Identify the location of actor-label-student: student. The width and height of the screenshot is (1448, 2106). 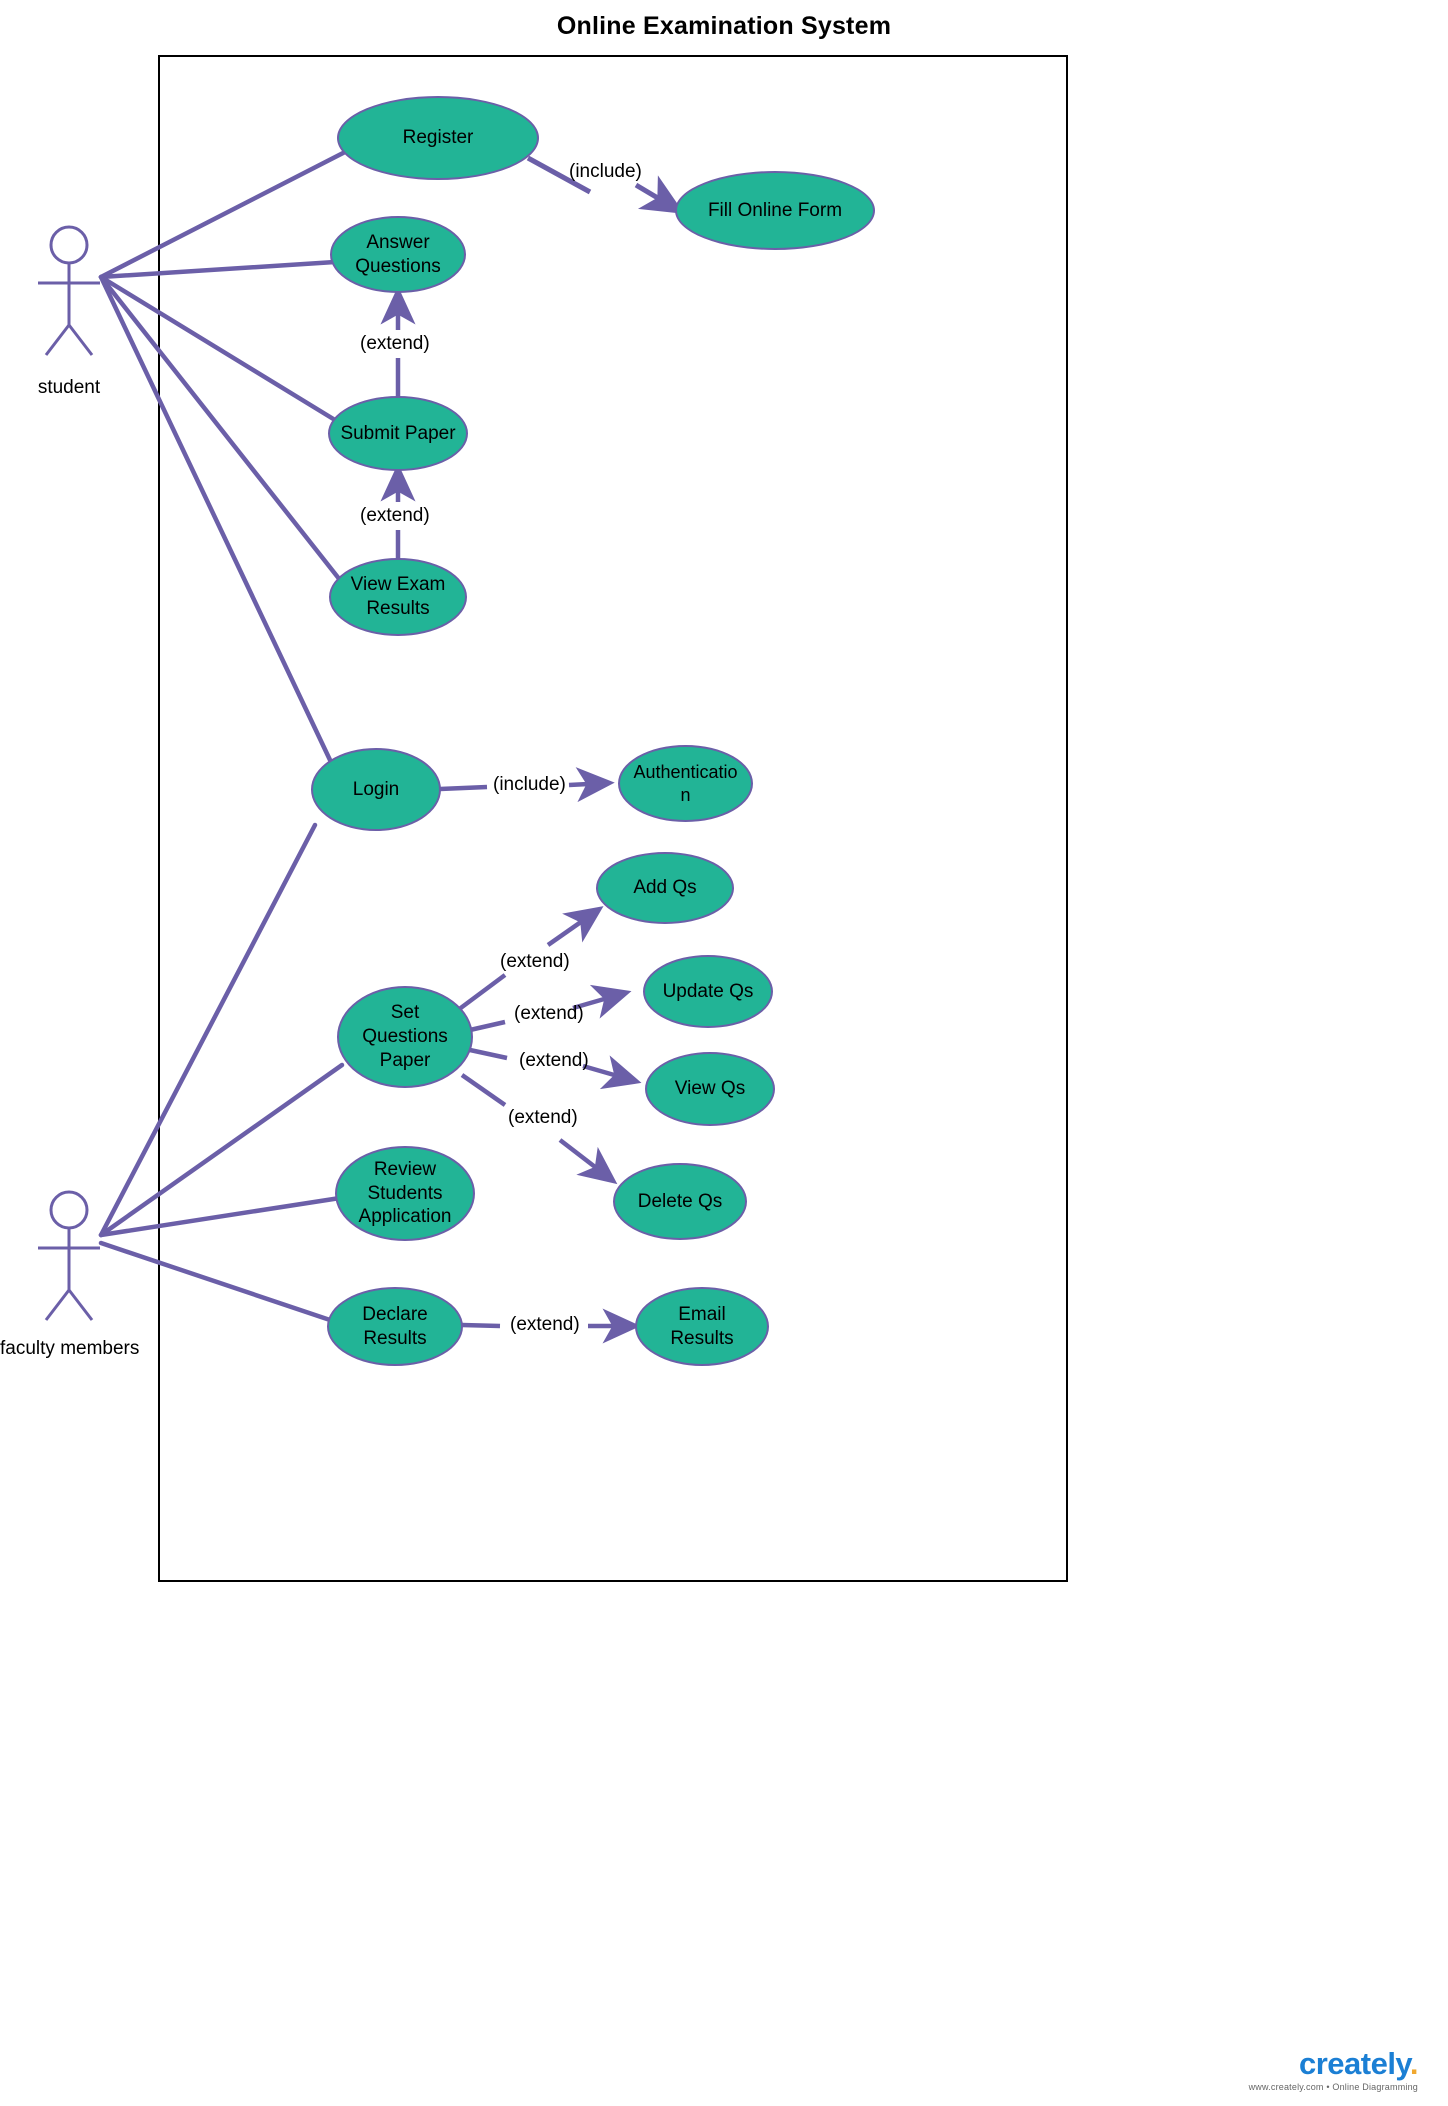
(69, 387).